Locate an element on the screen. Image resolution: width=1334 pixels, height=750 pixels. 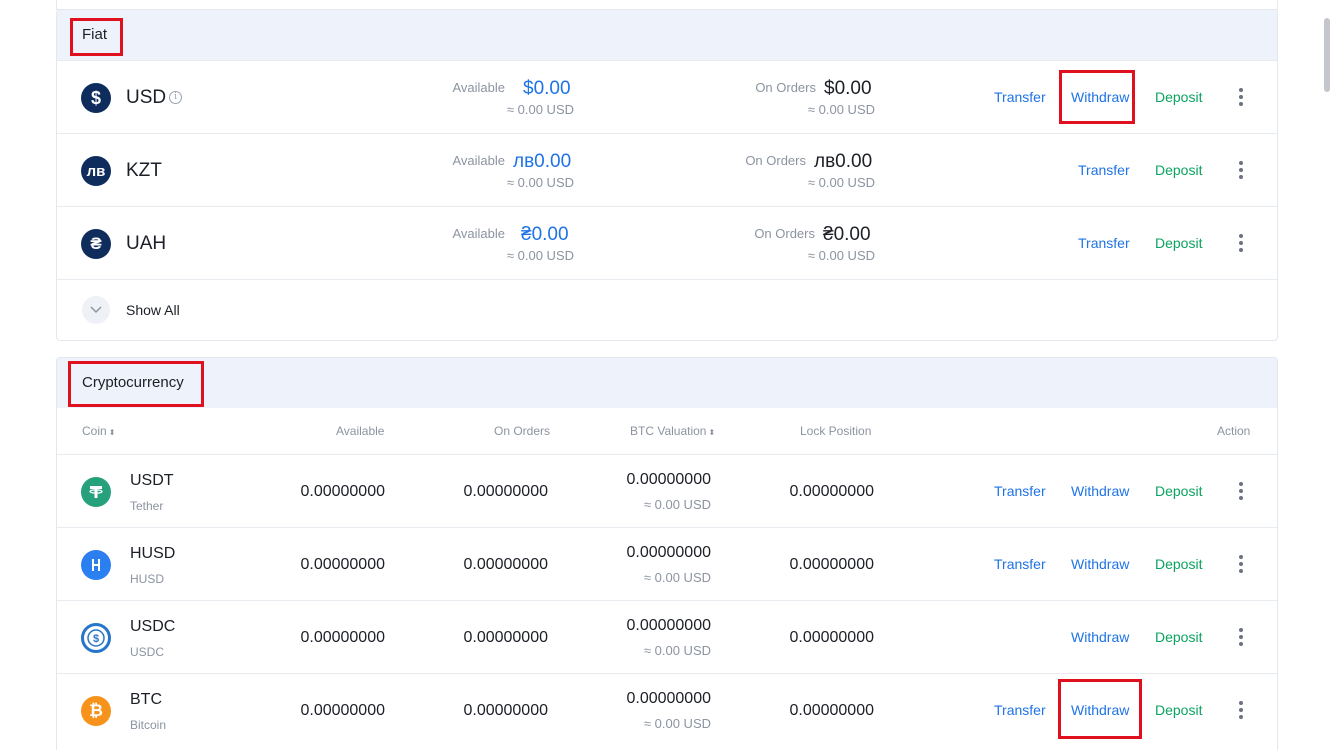
crypto-header: Cryptocurrency is located at coordinates (667, 383).